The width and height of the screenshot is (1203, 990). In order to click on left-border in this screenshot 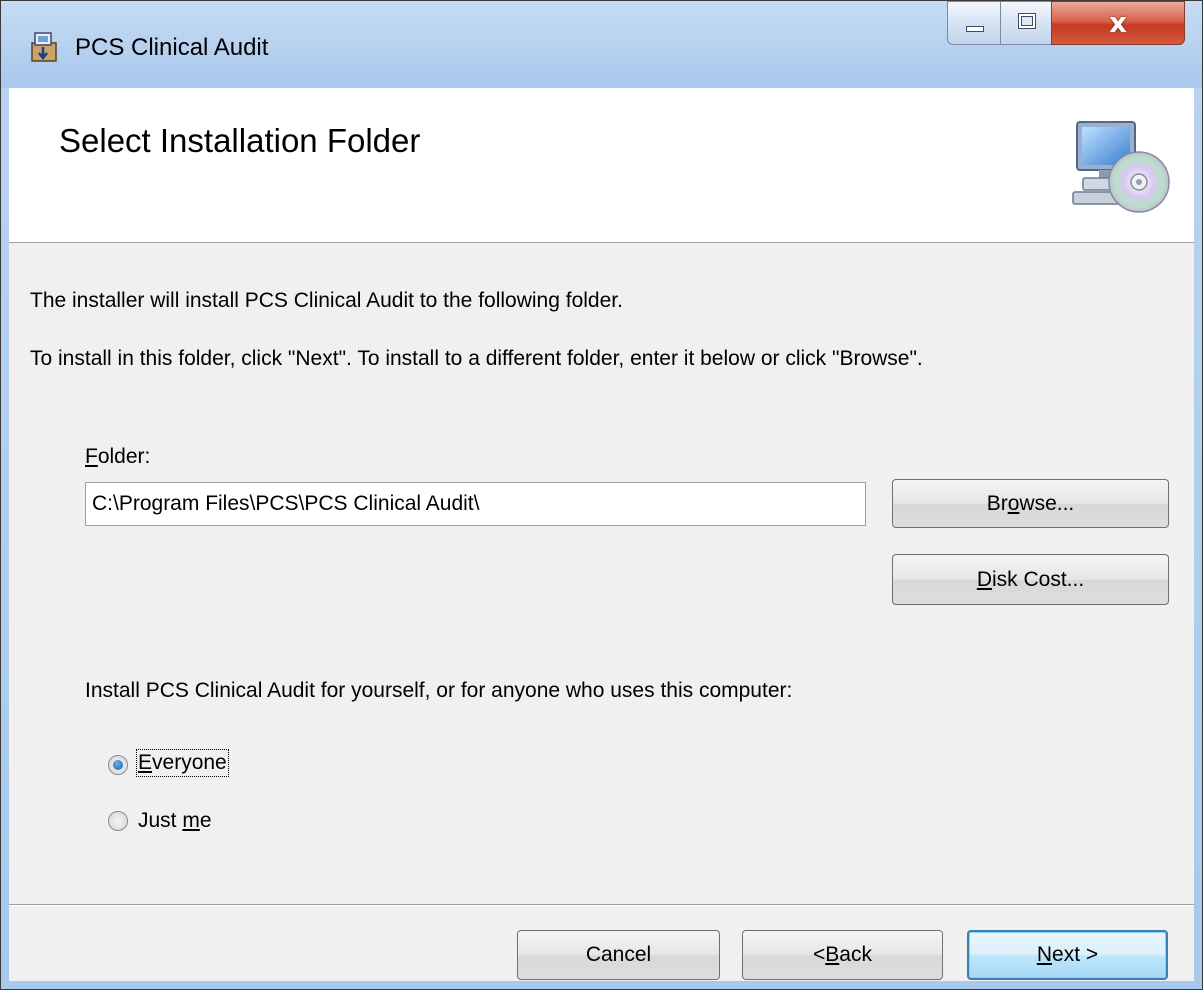, I will do `click(5, 538)`.